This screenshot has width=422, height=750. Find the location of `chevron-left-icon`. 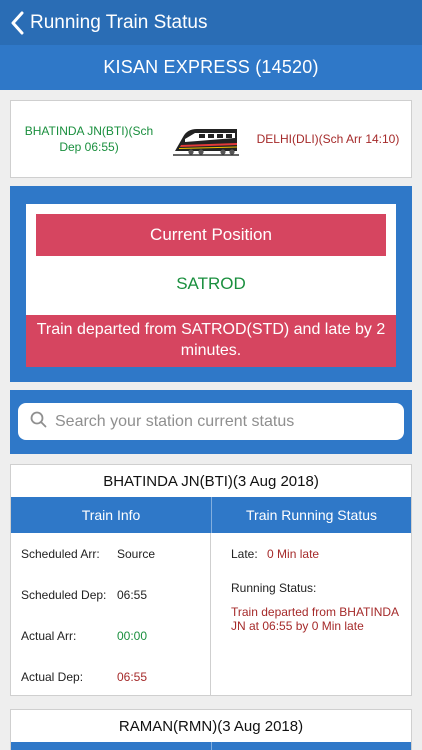

chevron-left-icon is located at coordinates (17, 23).